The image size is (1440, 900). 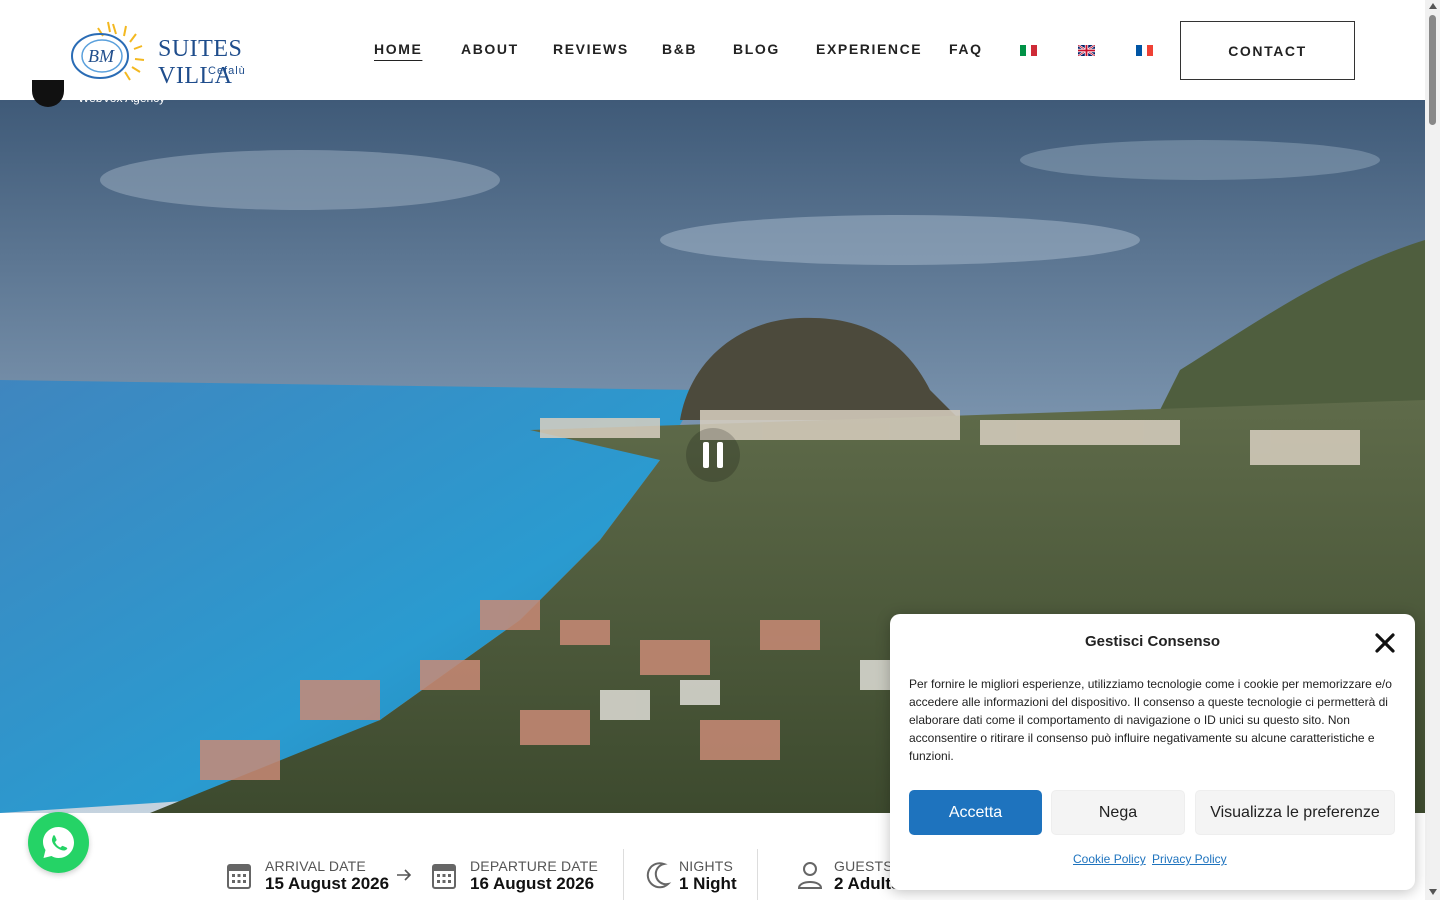 What do you see at coordinates (534, 866) in the screenshot?
I see `departure-label: DEPARTURE DATE` at bounding box center [534, 866].